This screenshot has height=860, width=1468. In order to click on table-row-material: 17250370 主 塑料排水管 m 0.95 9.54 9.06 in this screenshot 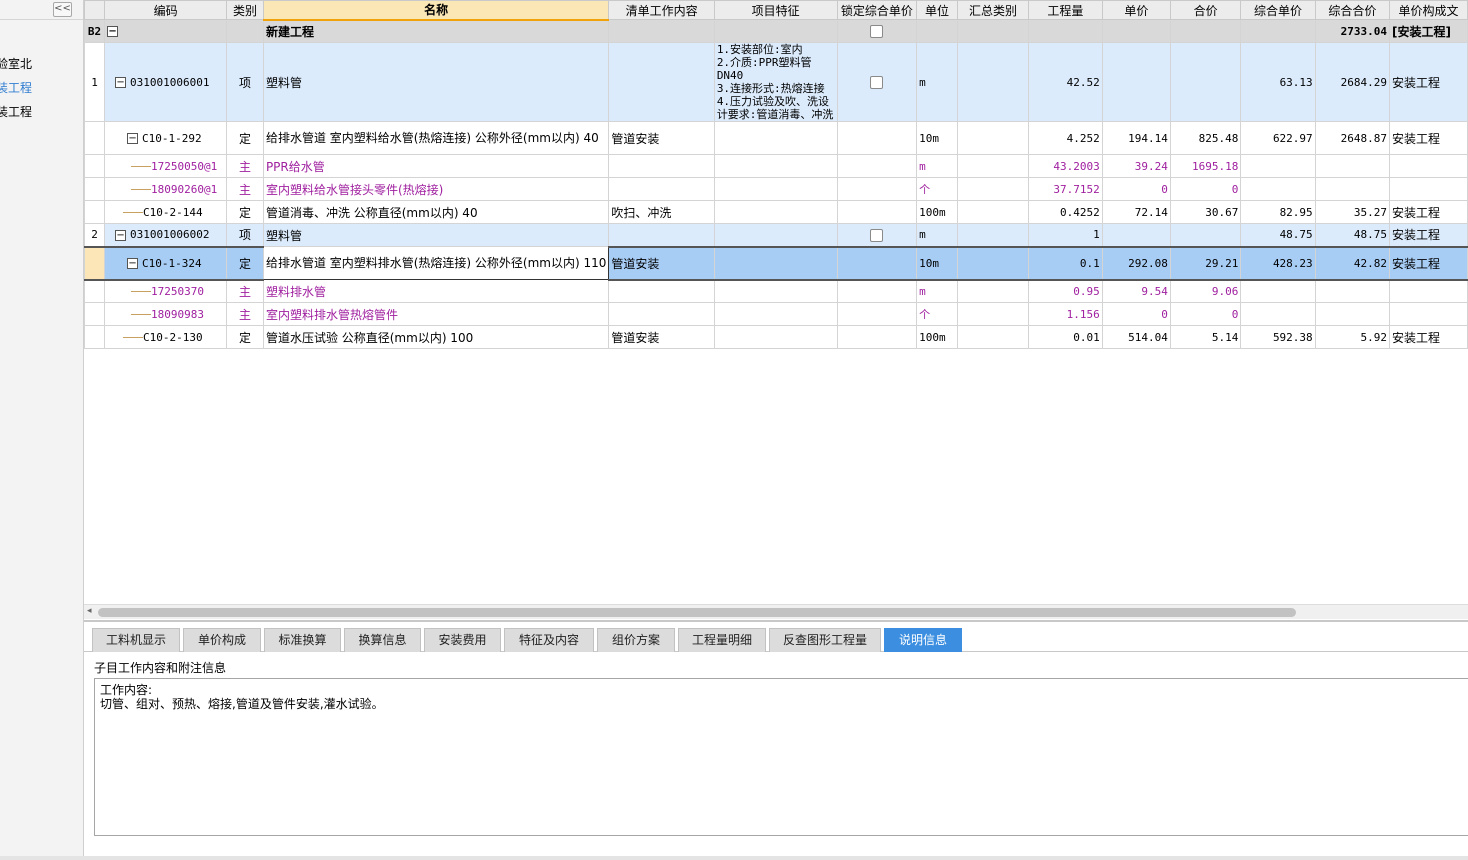, I will do `click(776, 291)`.